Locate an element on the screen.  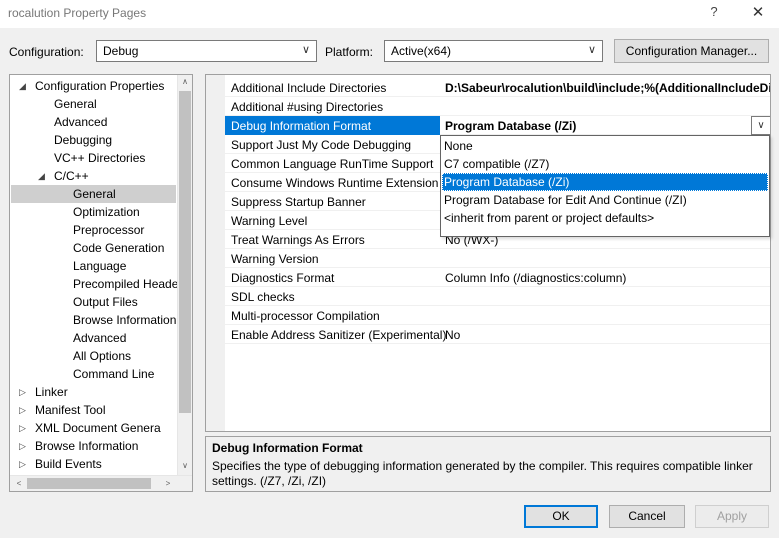
scroll-down-icon: ∨ is located at coordinates (185, 465).